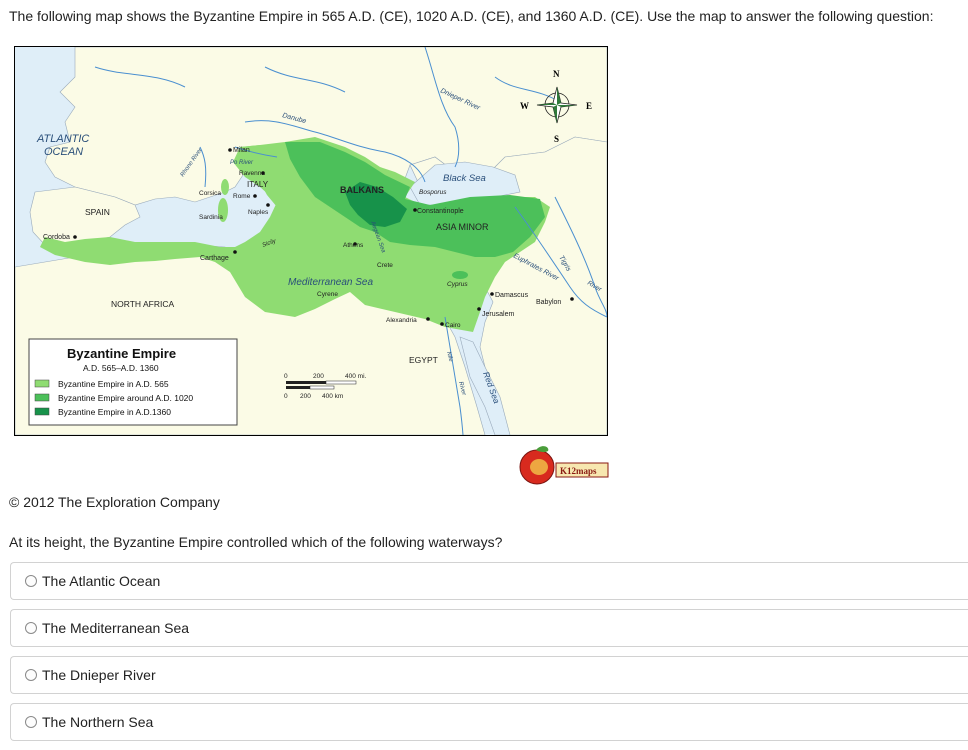  I want to click on compass-w: W, so click(524, 106).